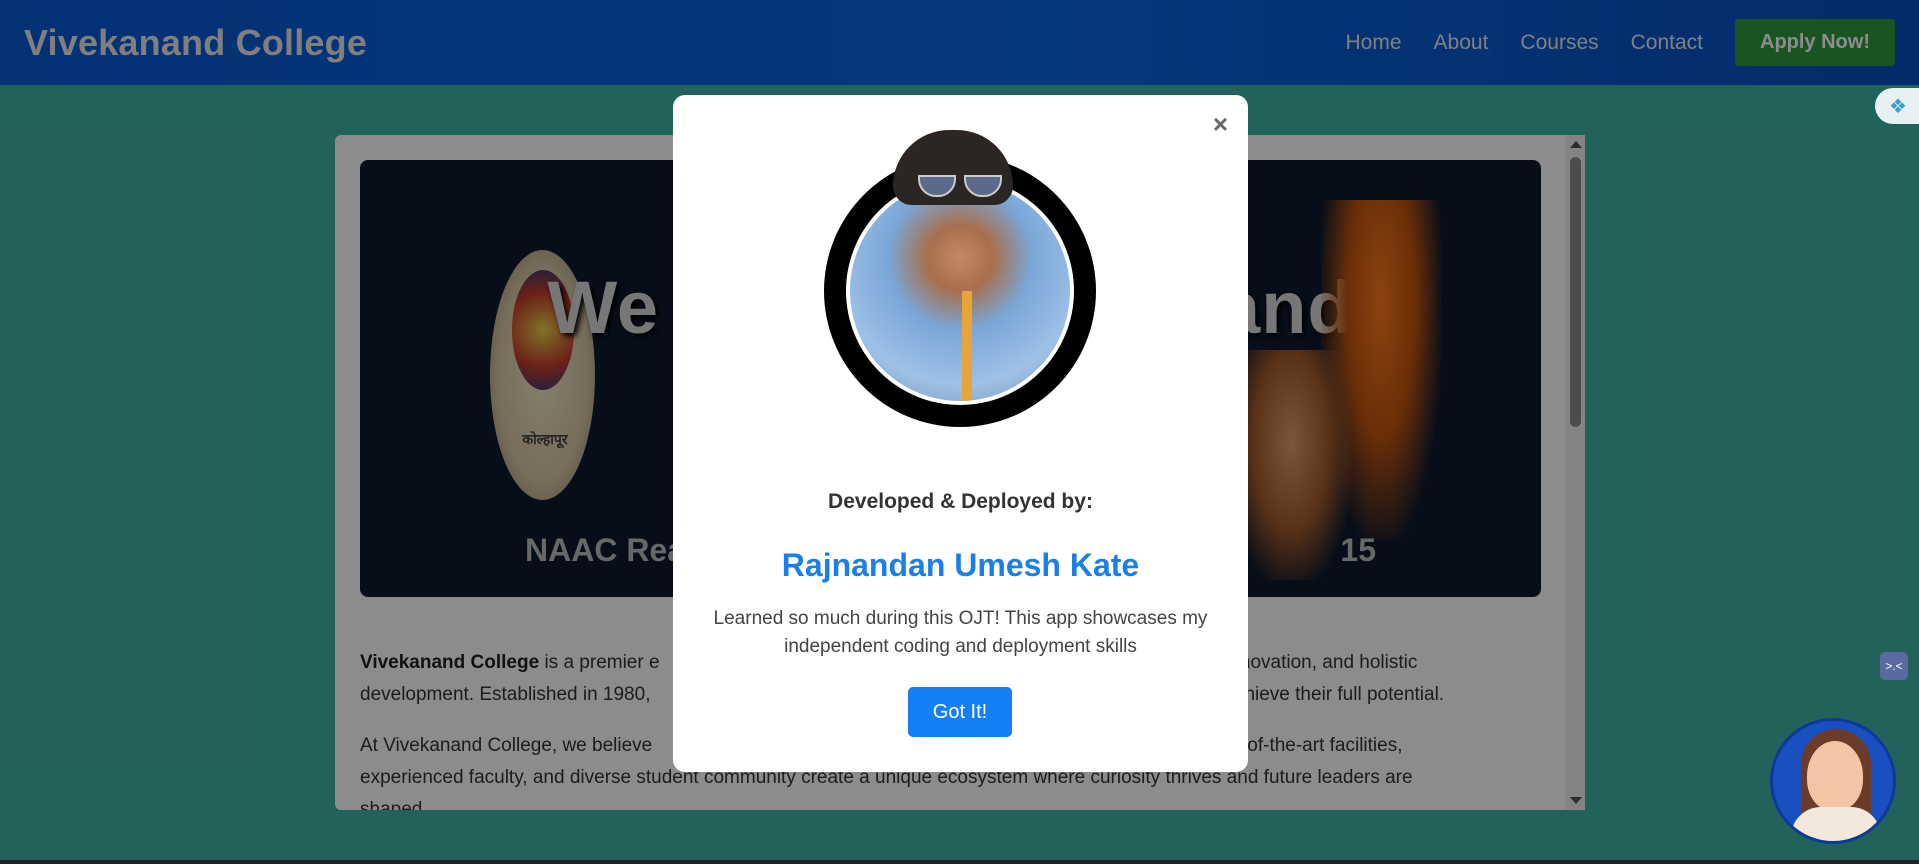 The height and width of the screenshot is (864, 1919). Describe the element at coordinates (960, 501) in the screenshot. I see `developed-by-label: Developed & Deployed by:` at that location.